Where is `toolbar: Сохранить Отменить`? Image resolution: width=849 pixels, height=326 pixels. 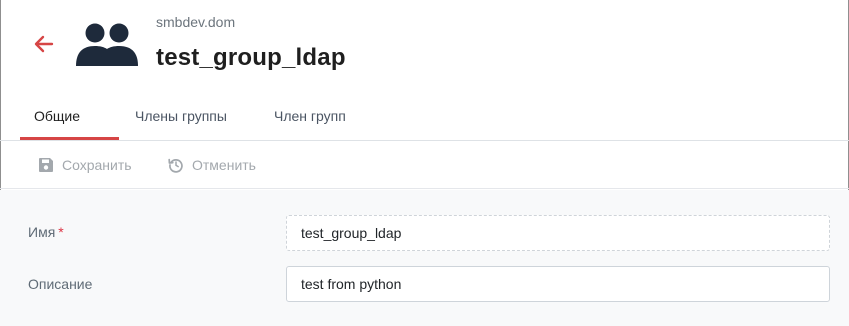 toolbar: Сохранить Отменить is located at coordinates (424, 165).